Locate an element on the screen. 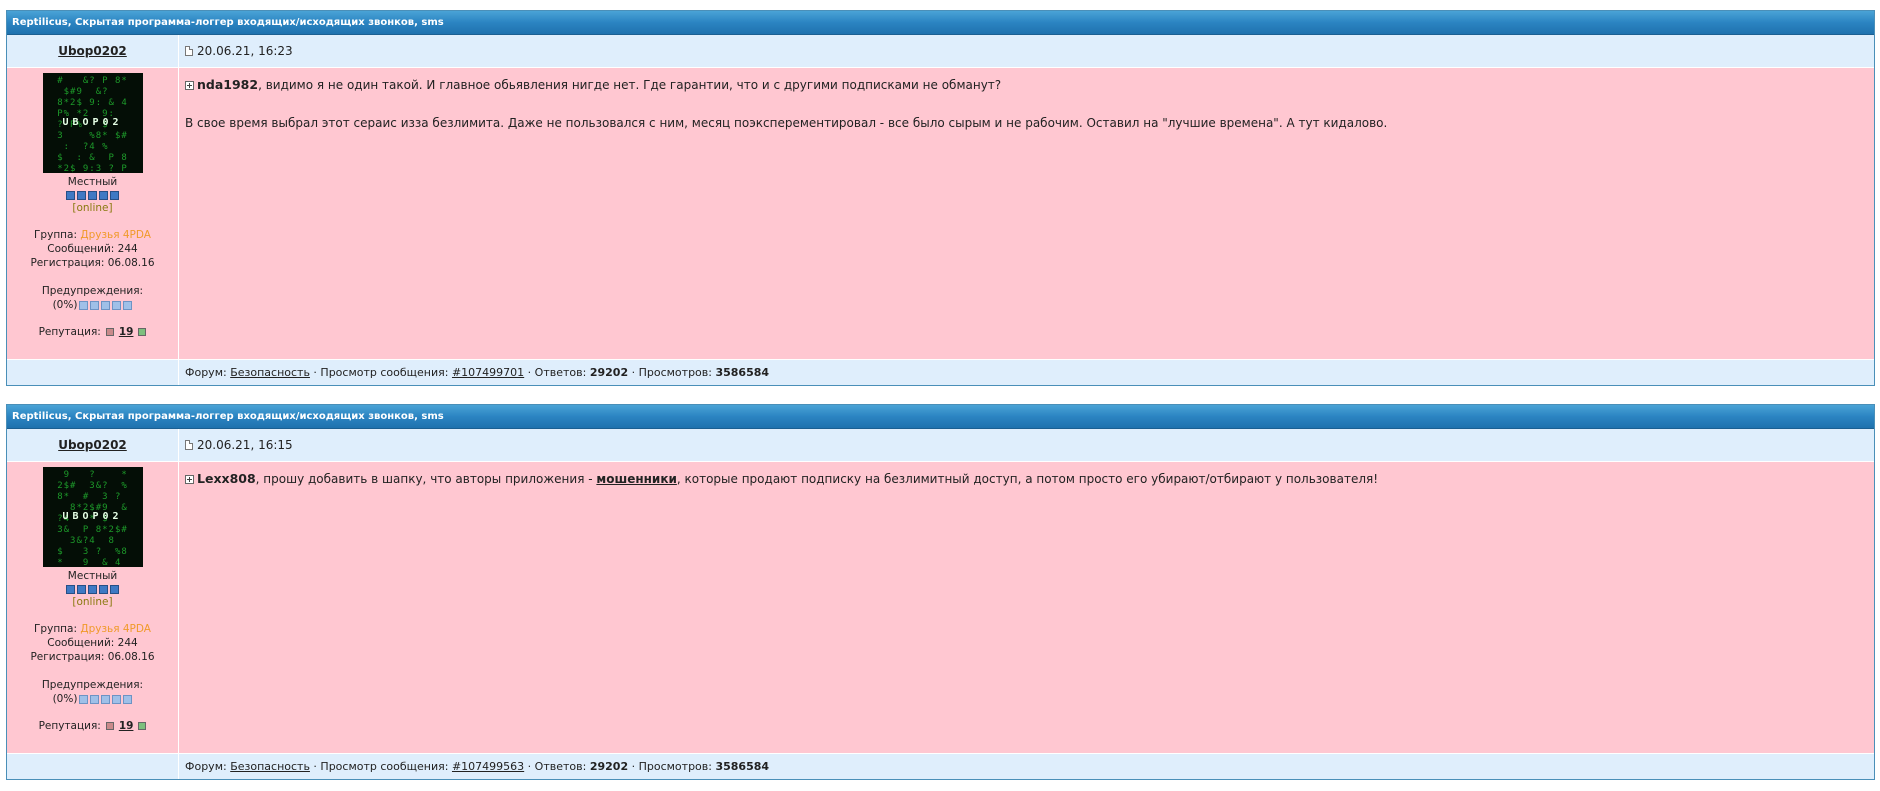 The width and height of the screenshot is (1880, 791). post-date: 20.06.21, 16:23 is located at coordinates (245, 51).